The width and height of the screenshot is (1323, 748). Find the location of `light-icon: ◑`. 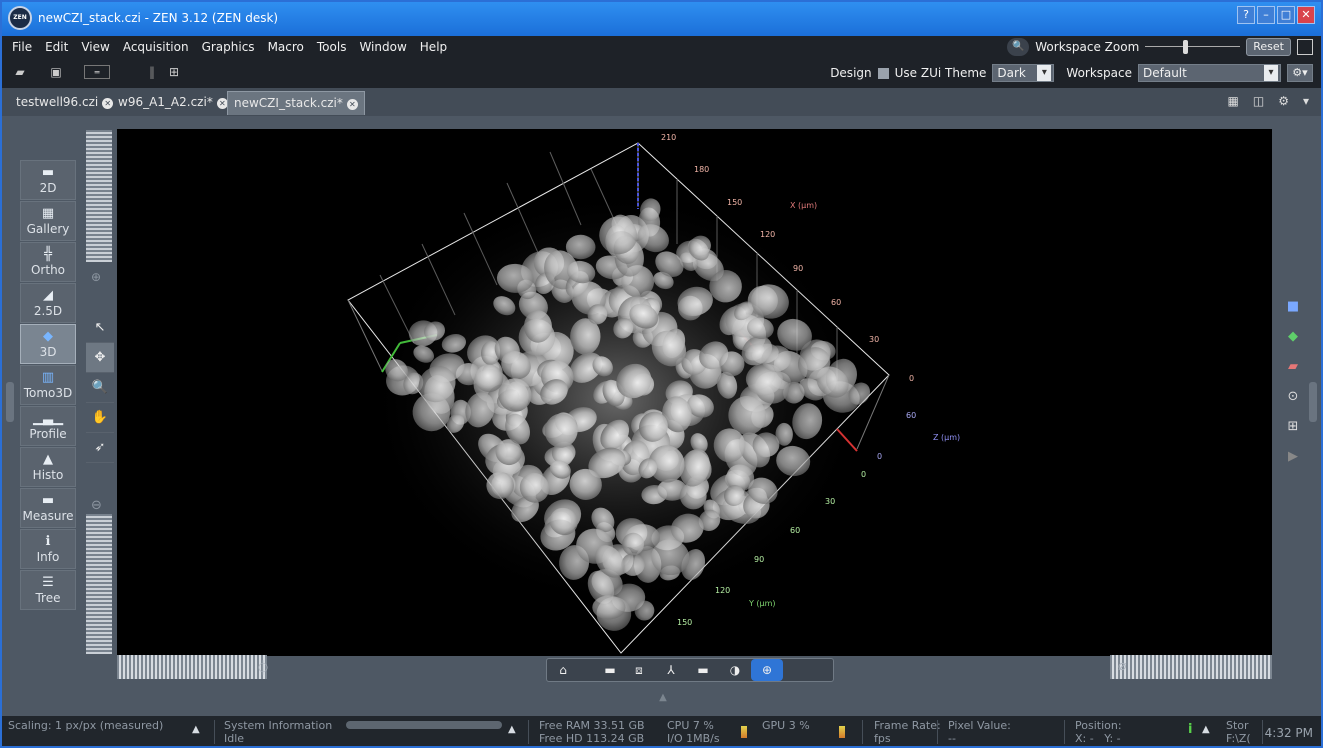

light-icon: ◑ is located at coordinates (735, 670).